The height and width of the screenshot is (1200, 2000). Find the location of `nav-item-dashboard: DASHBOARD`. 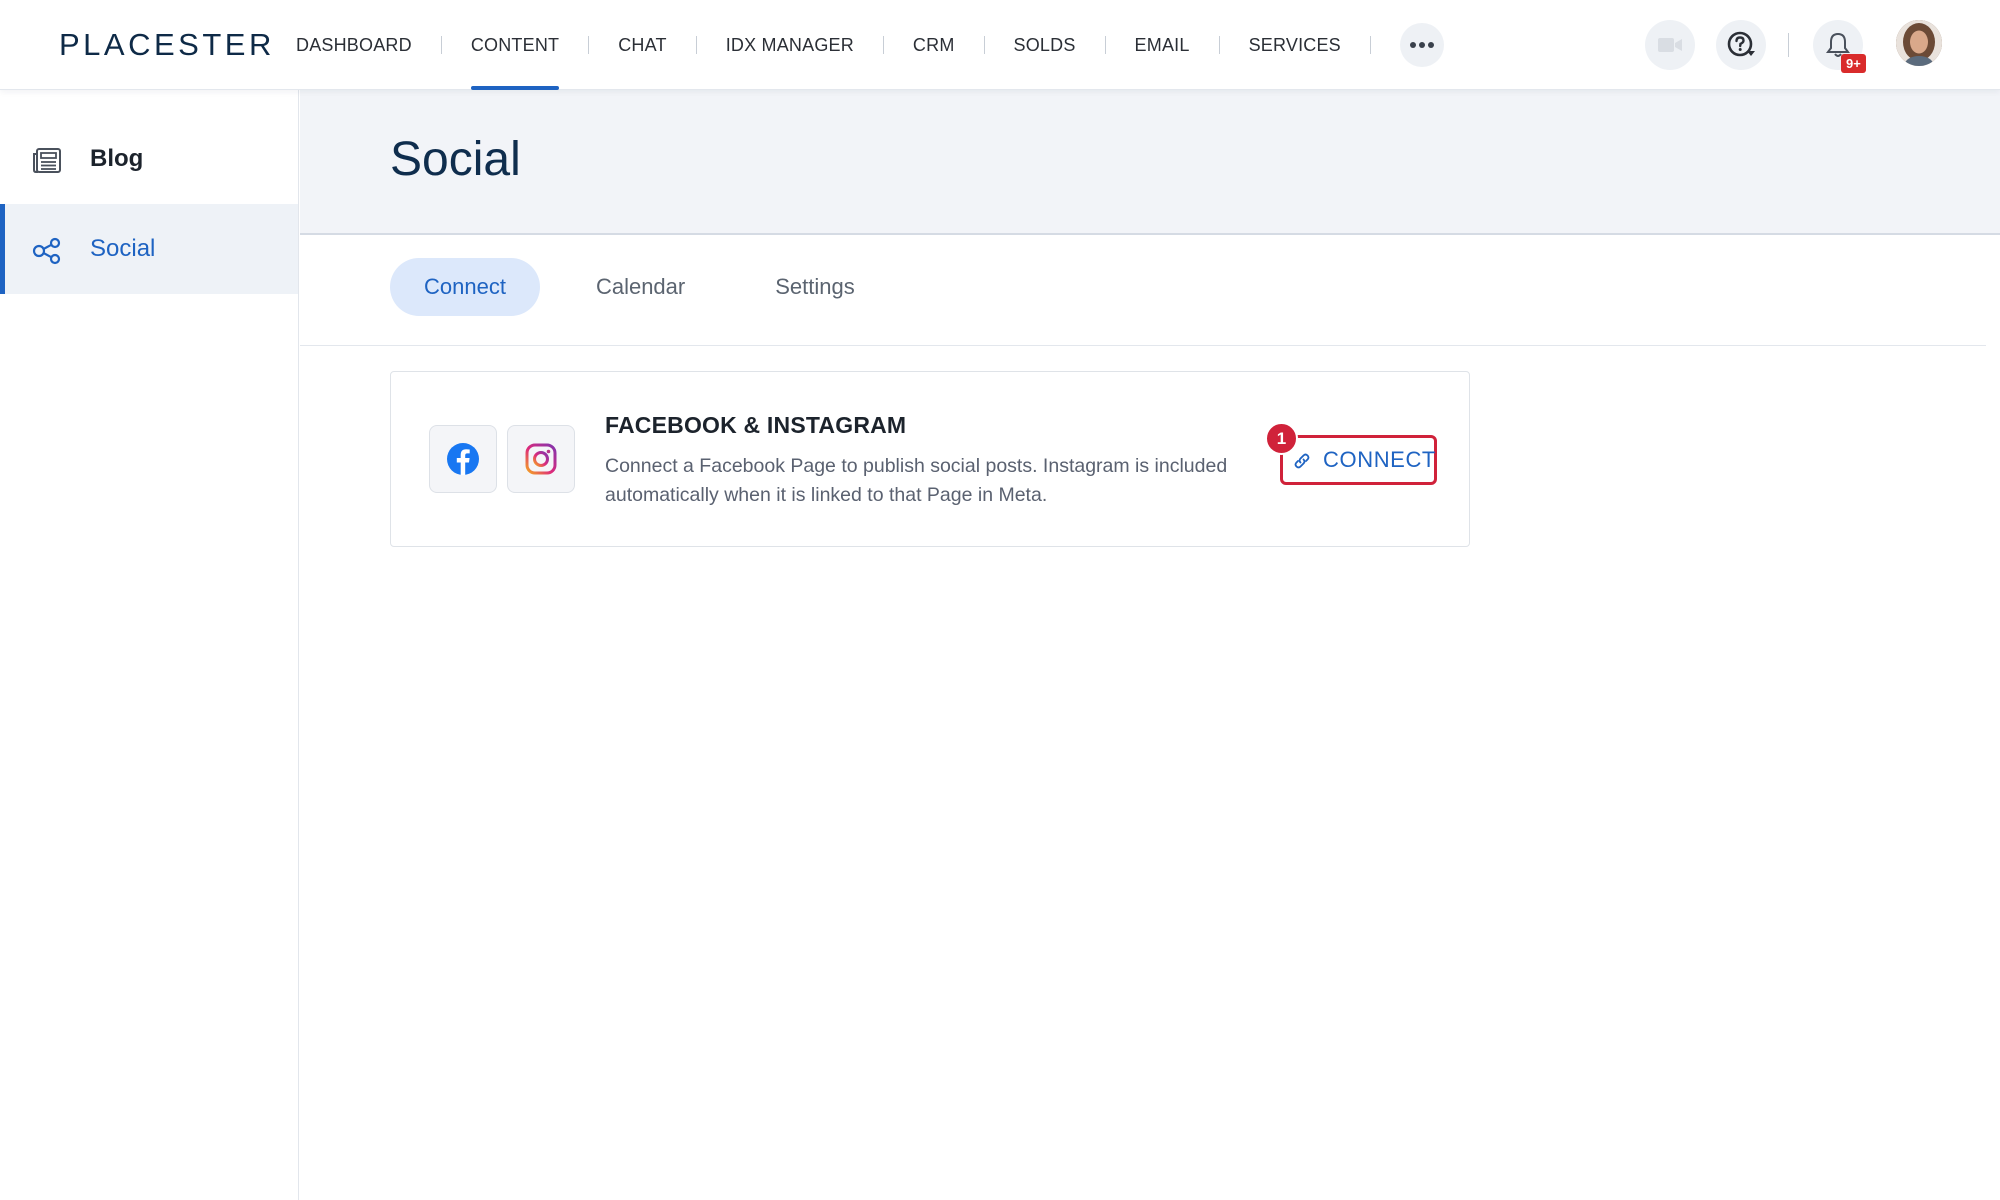

nav-item-dashboard: DASHBOARD is located at coordinates (354, 45).